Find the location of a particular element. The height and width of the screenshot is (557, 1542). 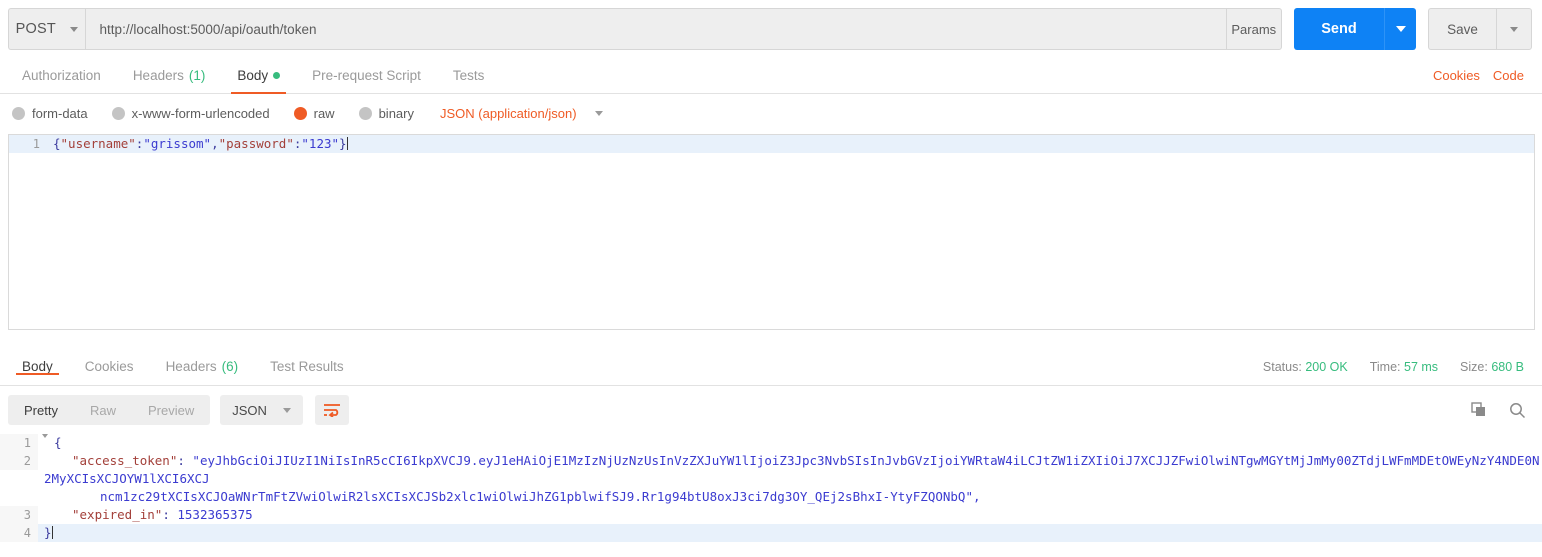

json-brace: { is located at coordinates (57, 143).